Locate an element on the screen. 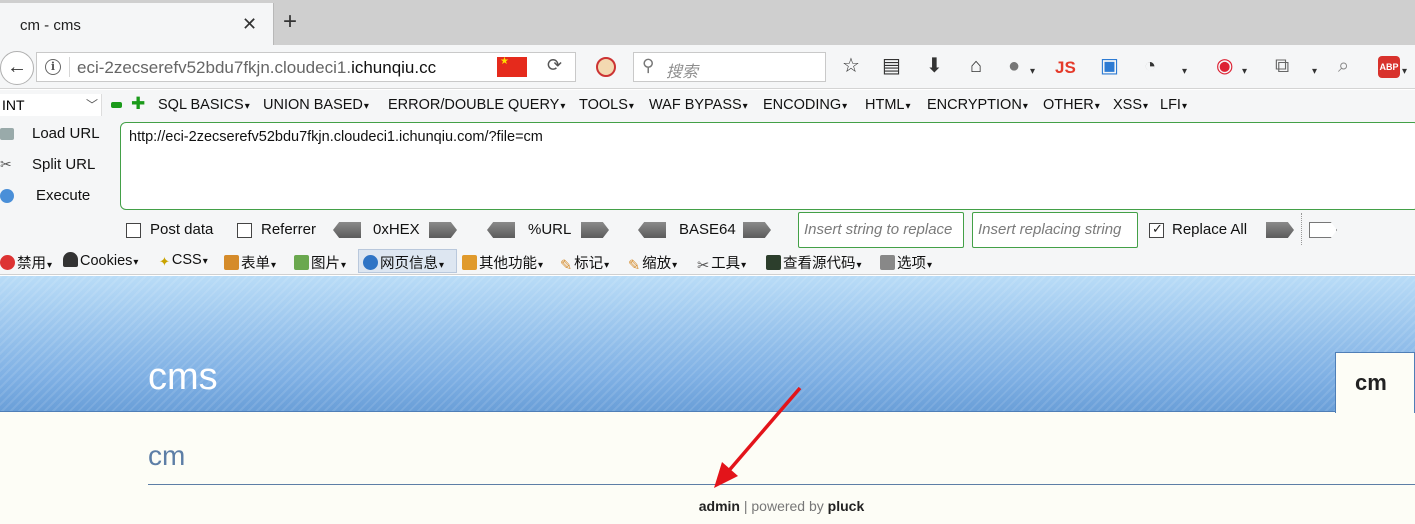 Image resolution: width=1415 pixels, height=524 pixels. wd-images-menu: 图片 is located at coordinates (320, 262).